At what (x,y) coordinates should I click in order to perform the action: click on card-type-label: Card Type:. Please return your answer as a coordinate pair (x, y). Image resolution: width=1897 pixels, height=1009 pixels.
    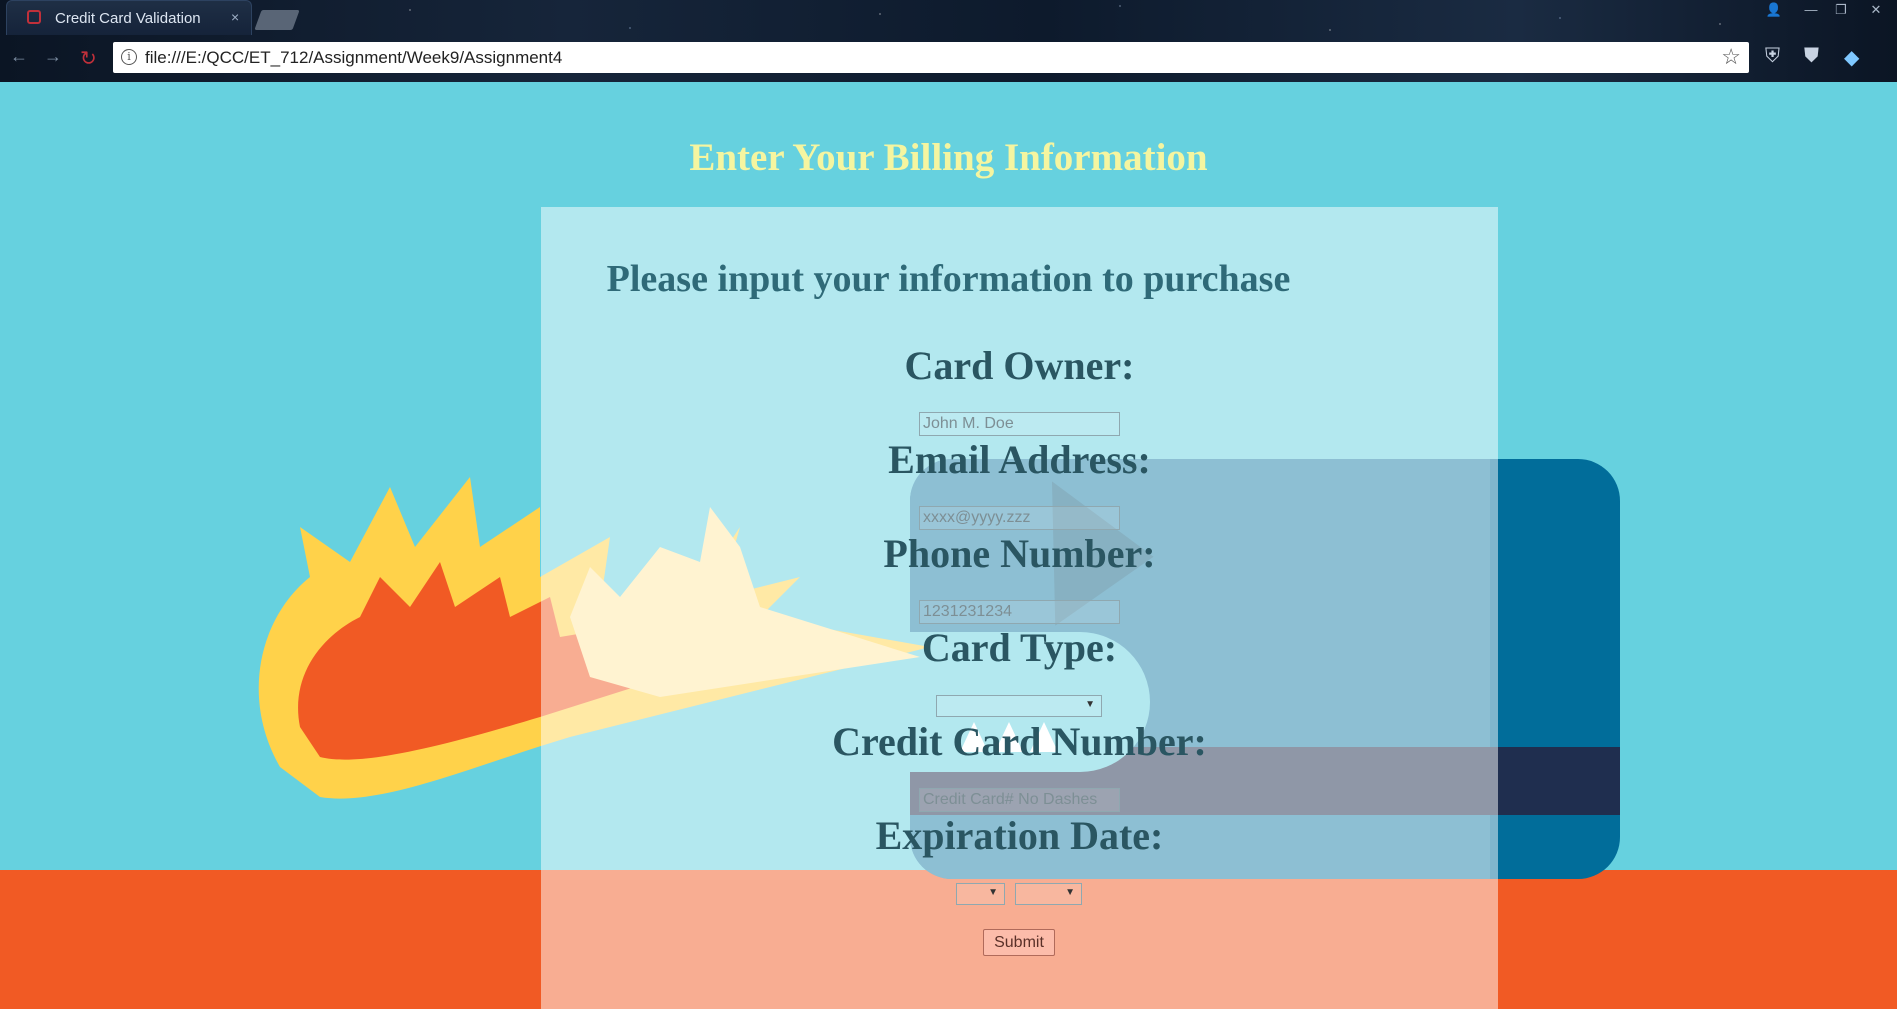
    Looking at the image, I should click on (1019, 647).